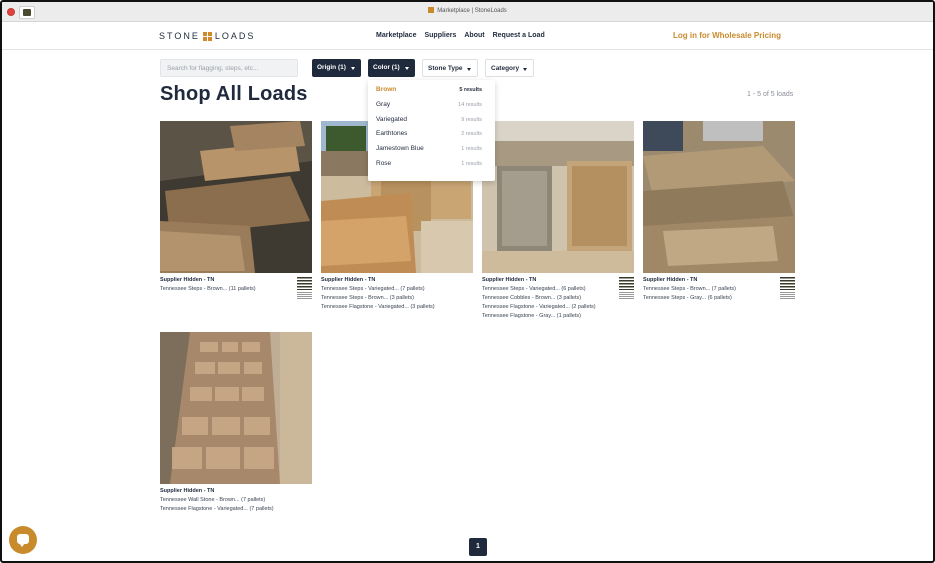 The width and height of the screenshot is (935, 563). I want to click on color-filter-label: Color (1), so click(386, 67).